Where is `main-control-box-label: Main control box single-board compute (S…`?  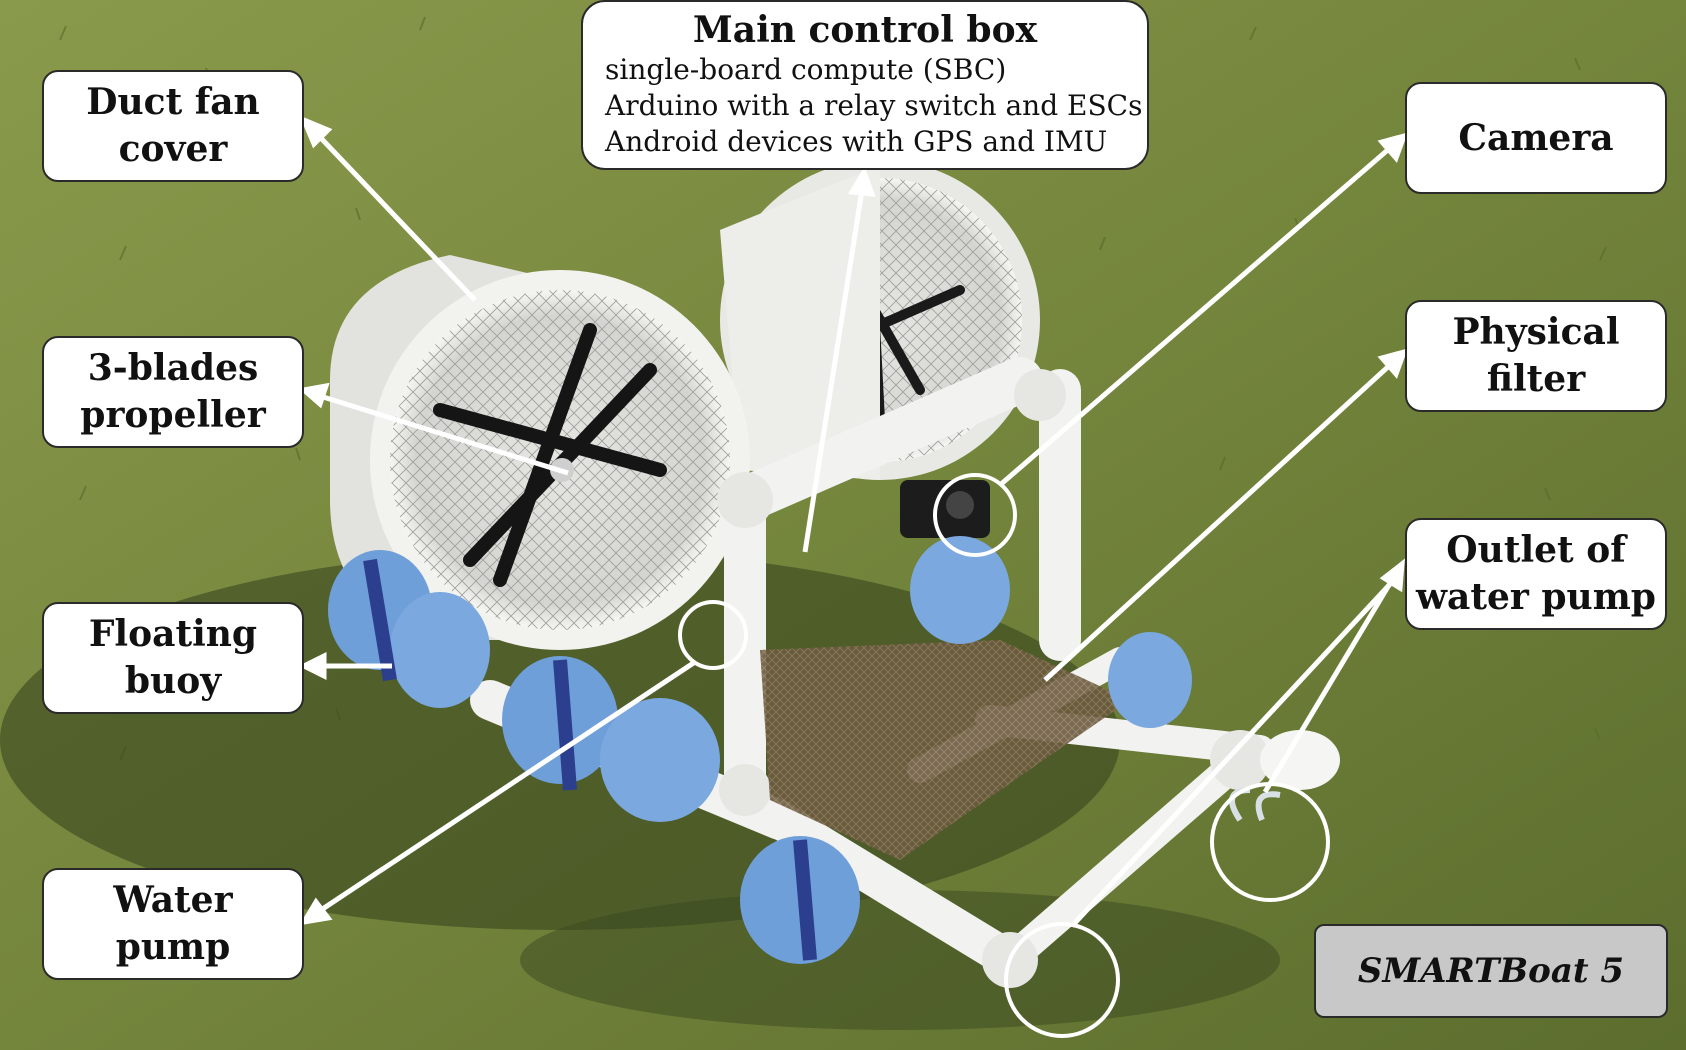 main-control-box-label: Main control box single-board compute (S… is located at coordinates (865, 85).